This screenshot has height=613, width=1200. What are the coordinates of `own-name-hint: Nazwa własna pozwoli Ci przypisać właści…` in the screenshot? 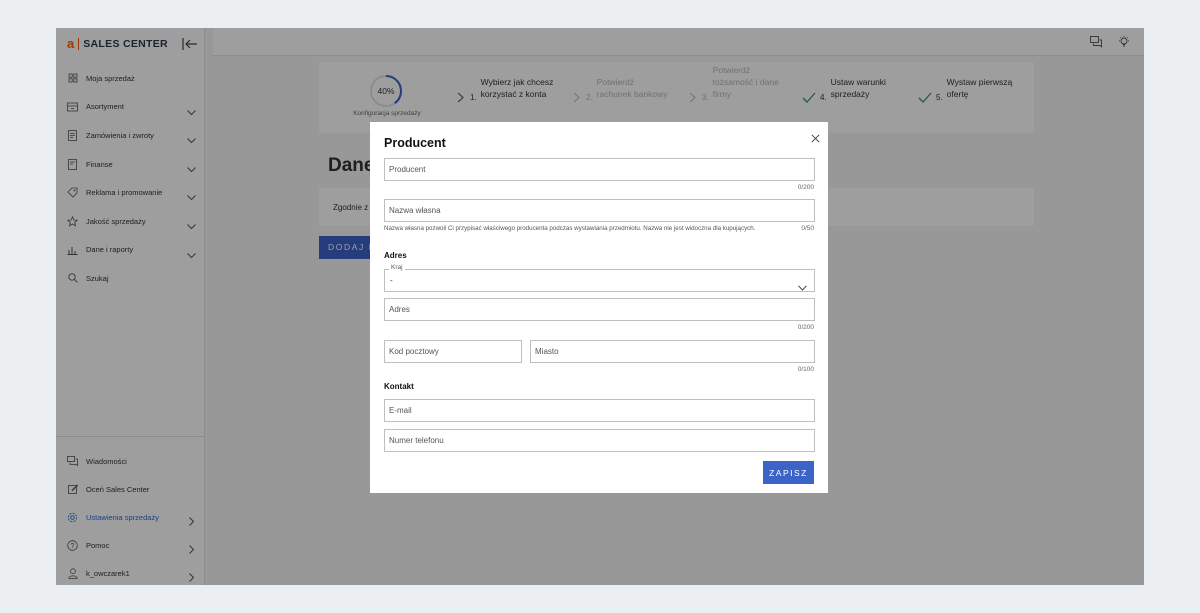 It's located at (570, 228).